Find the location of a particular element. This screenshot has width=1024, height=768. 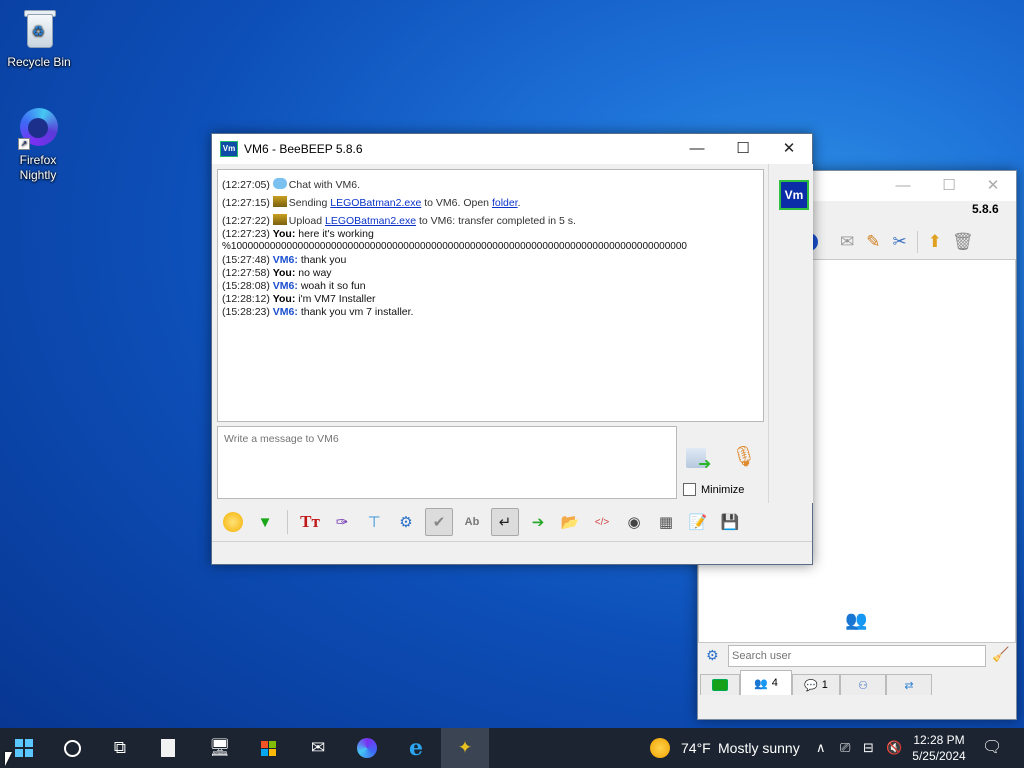

floppy-icon: 💾 is located at coordinates (730, 522).